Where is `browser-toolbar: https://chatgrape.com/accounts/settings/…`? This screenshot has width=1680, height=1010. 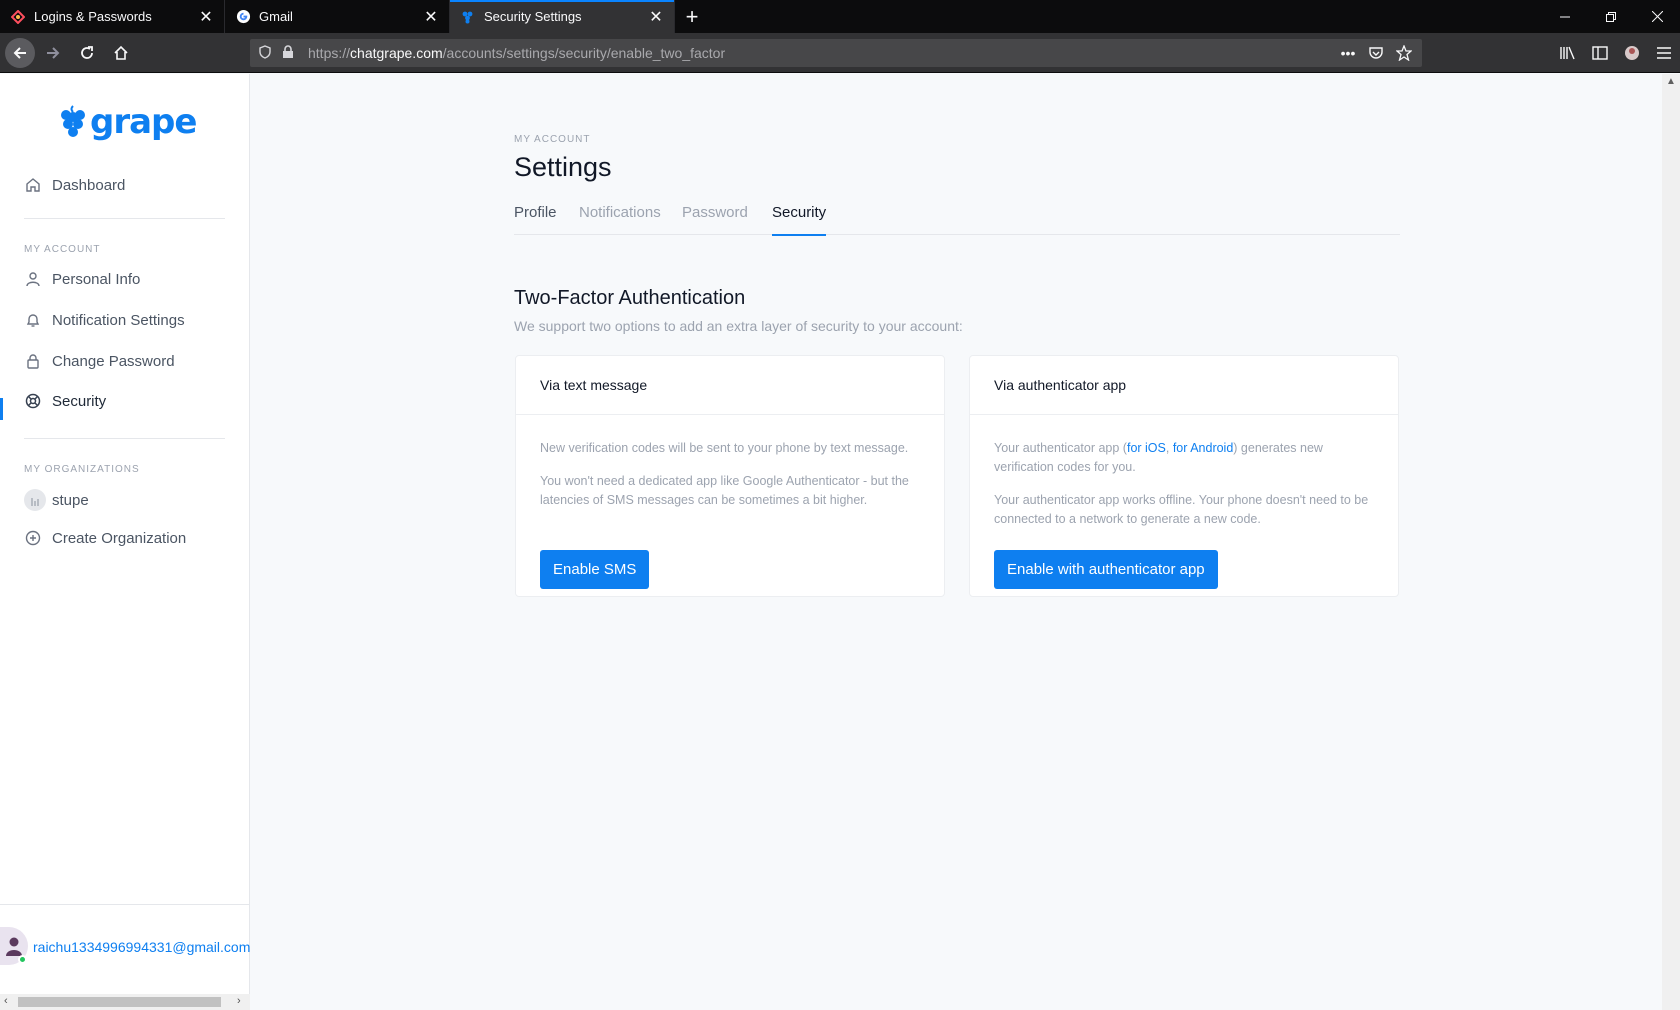
browser-toolbar: https://chatgrape.com/accounts/settings/… is located at coordinates (840, 53).